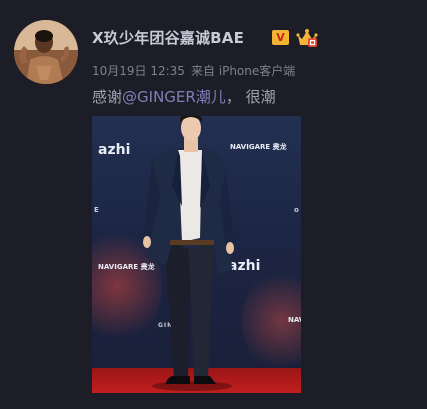 Image resolution: width=427 pixels, height=409 pixels. Describe the element at coordinates (107, 97) in the screenshot. I see `caption-prefix: 感谢` at that location.